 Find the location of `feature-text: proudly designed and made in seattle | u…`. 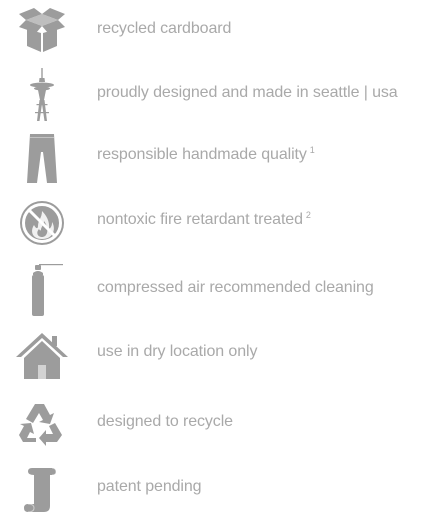

feature-text: proudly designed and made in seattle | u… is located at coordinates (247, 92).